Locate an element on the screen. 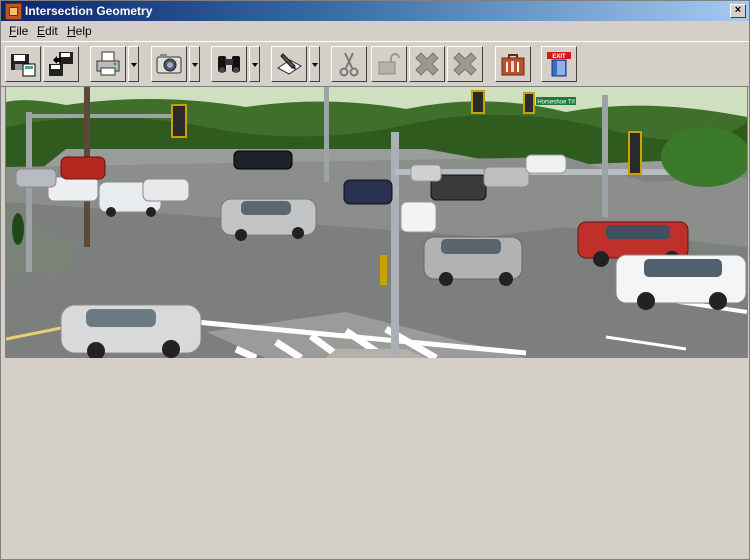 This screenshot has width=750, height=560. printer-icon is located at coordinates (108, 63).